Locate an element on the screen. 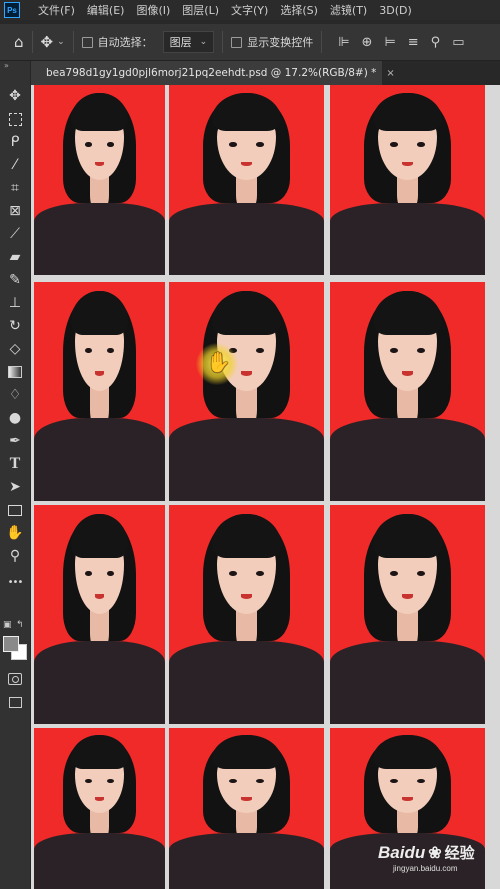 The width and height of the screenshot is (500, 889). menu-edit: 编辑(E) is located at coordinates (106, 10).